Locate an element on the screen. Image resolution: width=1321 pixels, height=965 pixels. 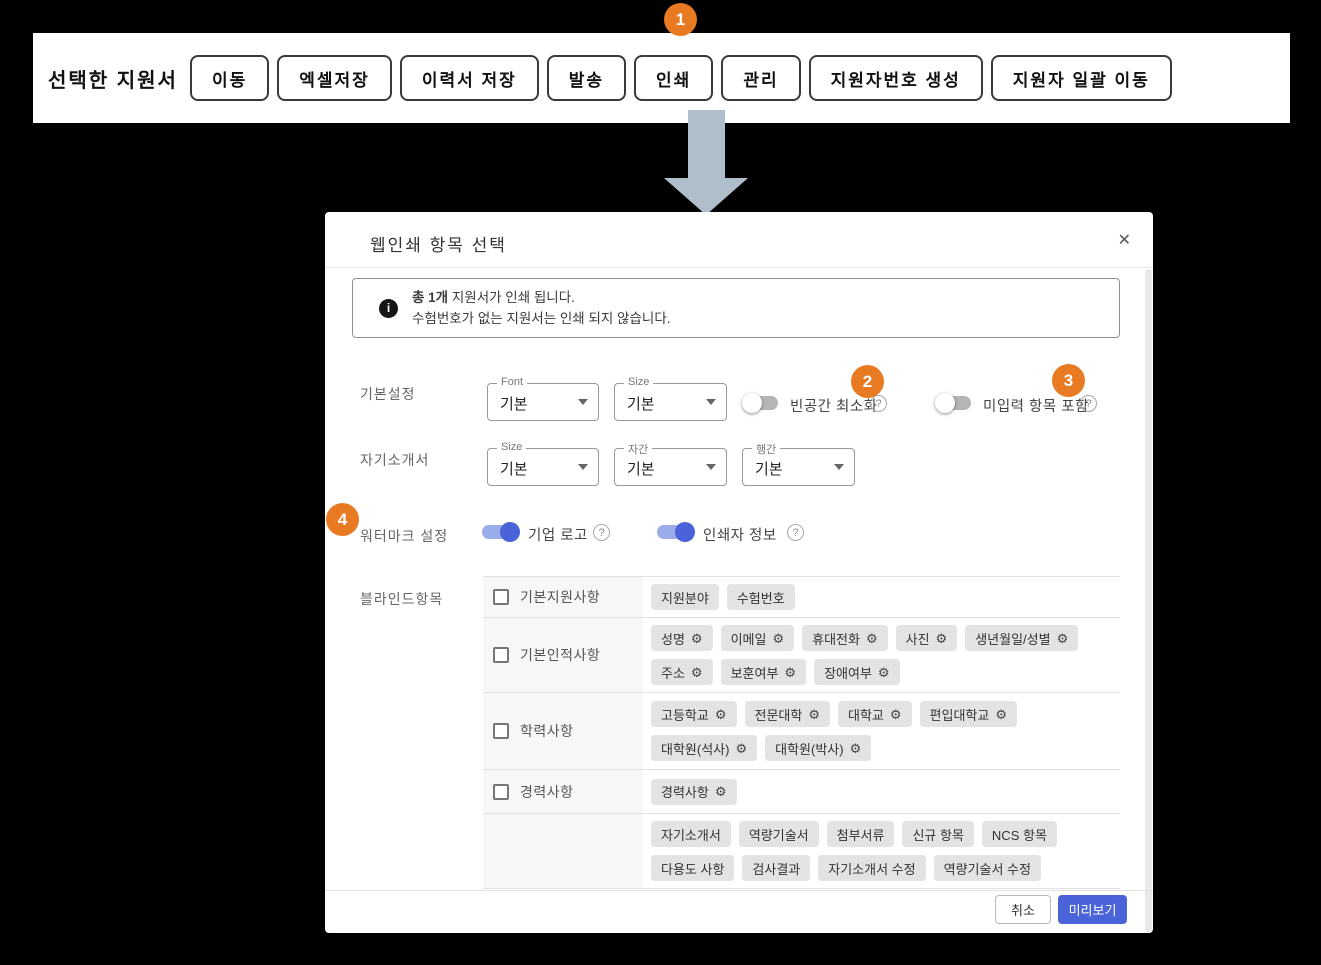
blind-row-header: 기본지원사항 is located at coordinates (563, 597).